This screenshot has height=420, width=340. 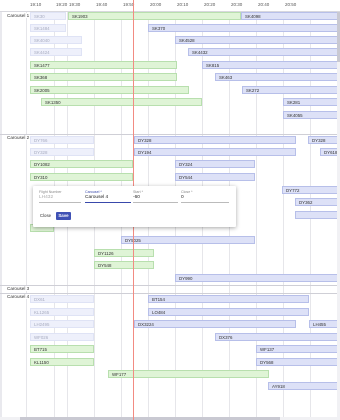 I want to click on flight-bar: SK4424, so click(x=56, y=52).